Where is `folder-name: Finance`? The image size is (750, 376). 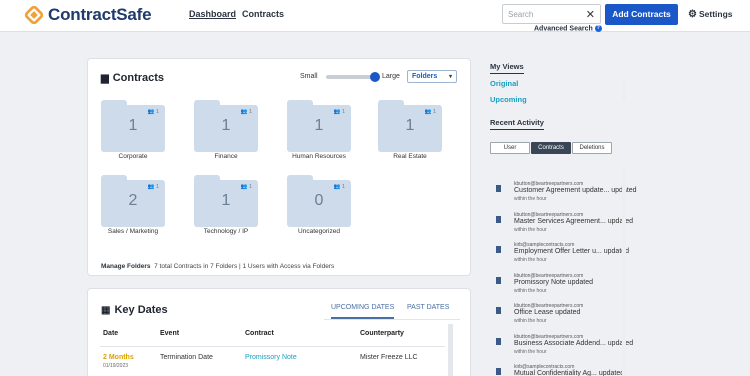
folder-name: Finance is located at coordinates (226, 156).